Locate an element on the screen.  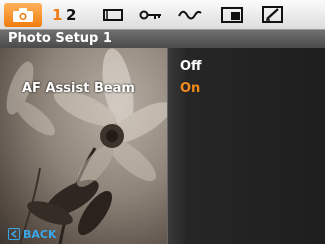
edit-icon is located at coordinates (272, 14).